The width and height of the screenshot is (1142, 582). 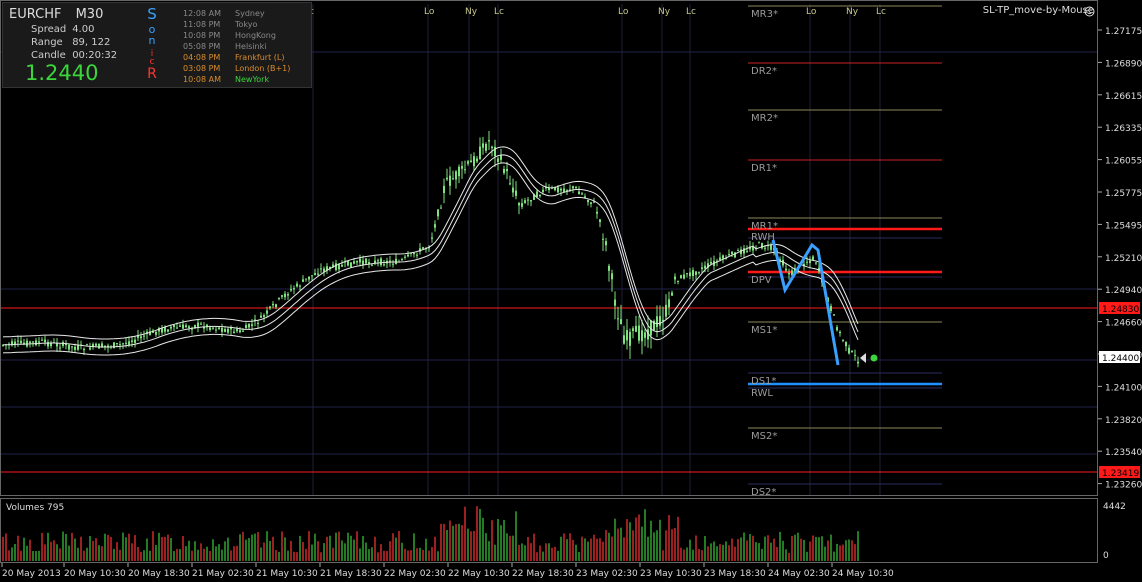 I want to click on time-axis-label: 20 May 2013, so click(x=31, y=574).